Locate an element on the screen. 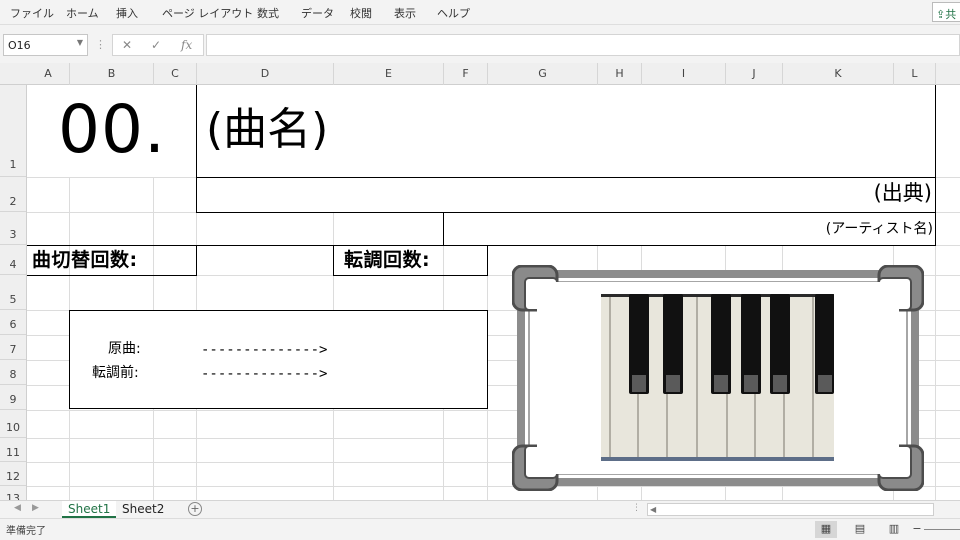 The image size is (960, 540). page-layout-view-icon: ▤ is located at coordinates (860, 529).